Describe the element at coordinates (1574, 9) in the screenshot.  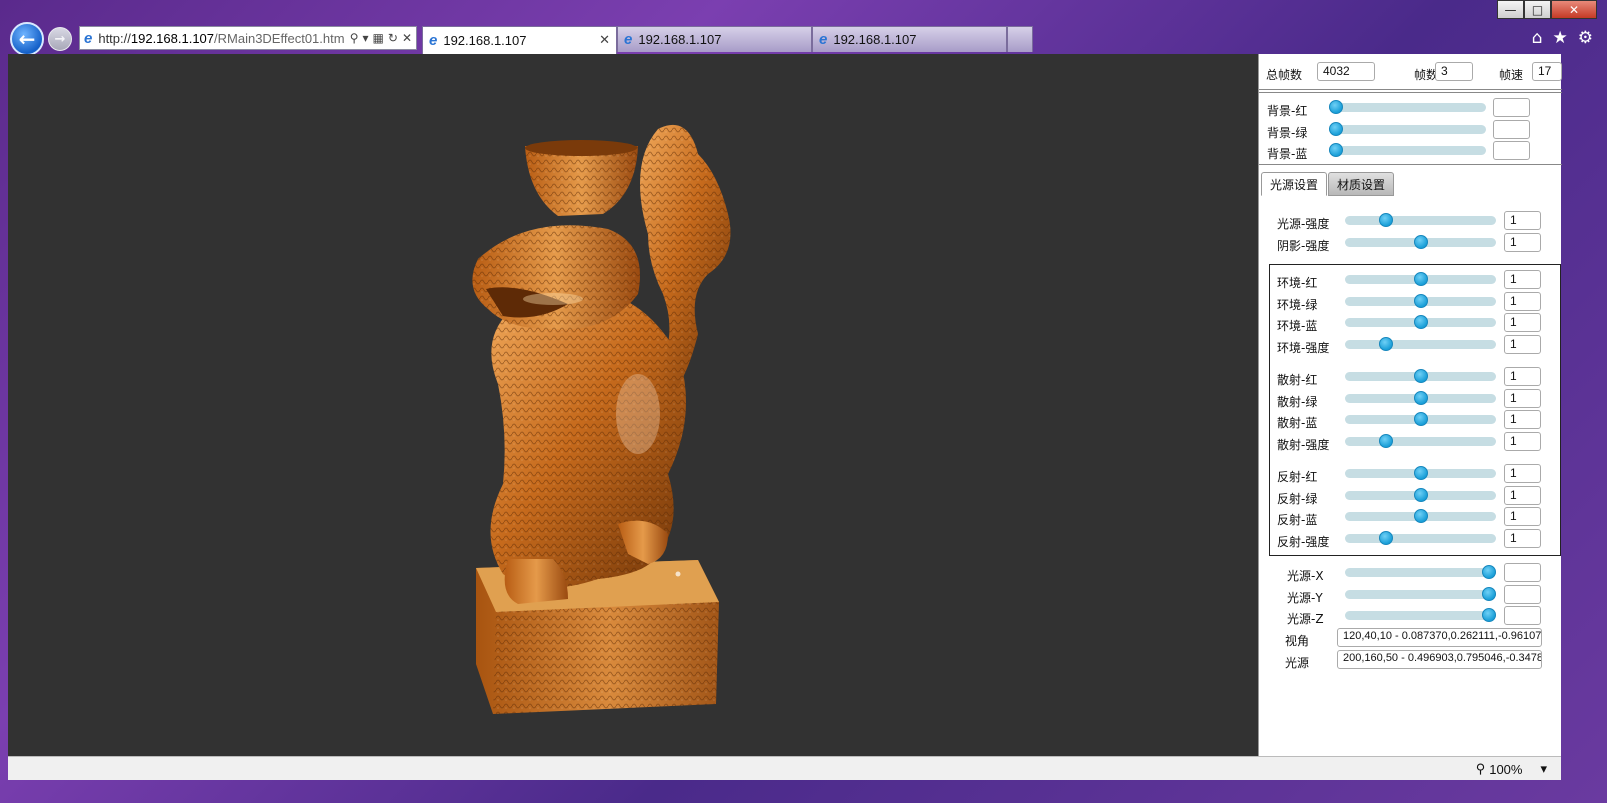
I see `close-icon: ✕` at that location.